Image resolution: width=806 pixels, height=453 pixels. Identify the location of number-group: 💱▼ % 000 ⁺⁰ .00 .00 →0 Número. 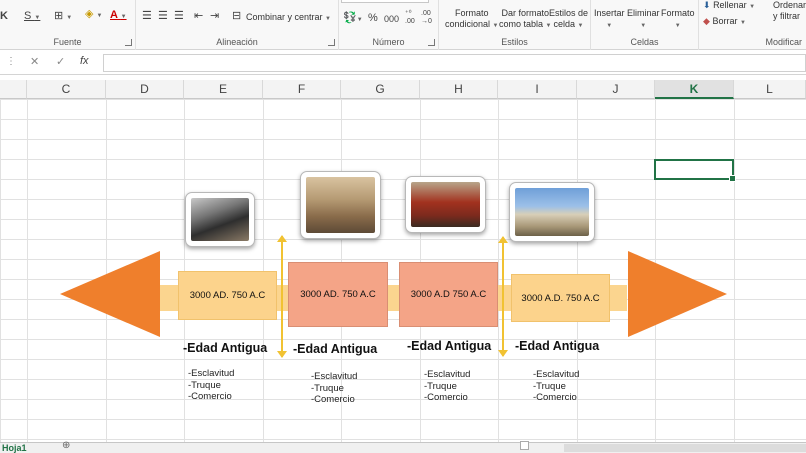
(389, 25).